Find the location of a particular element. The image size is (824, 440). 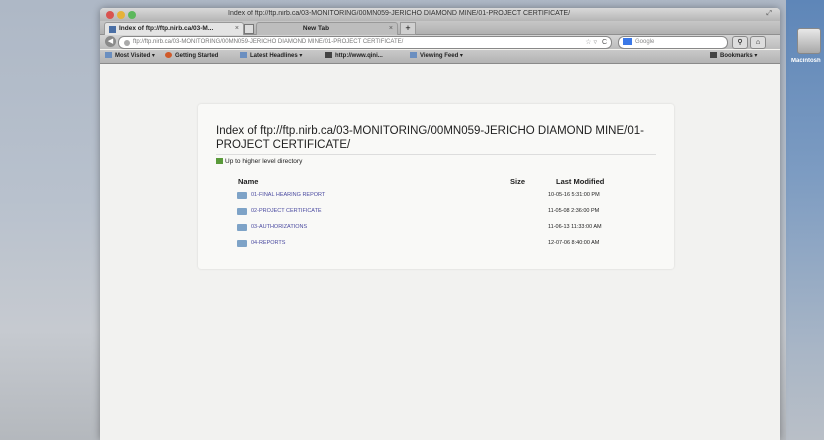

folder-link: 01-FINAL HEARING REPORT is located at coordinates (288, 195).